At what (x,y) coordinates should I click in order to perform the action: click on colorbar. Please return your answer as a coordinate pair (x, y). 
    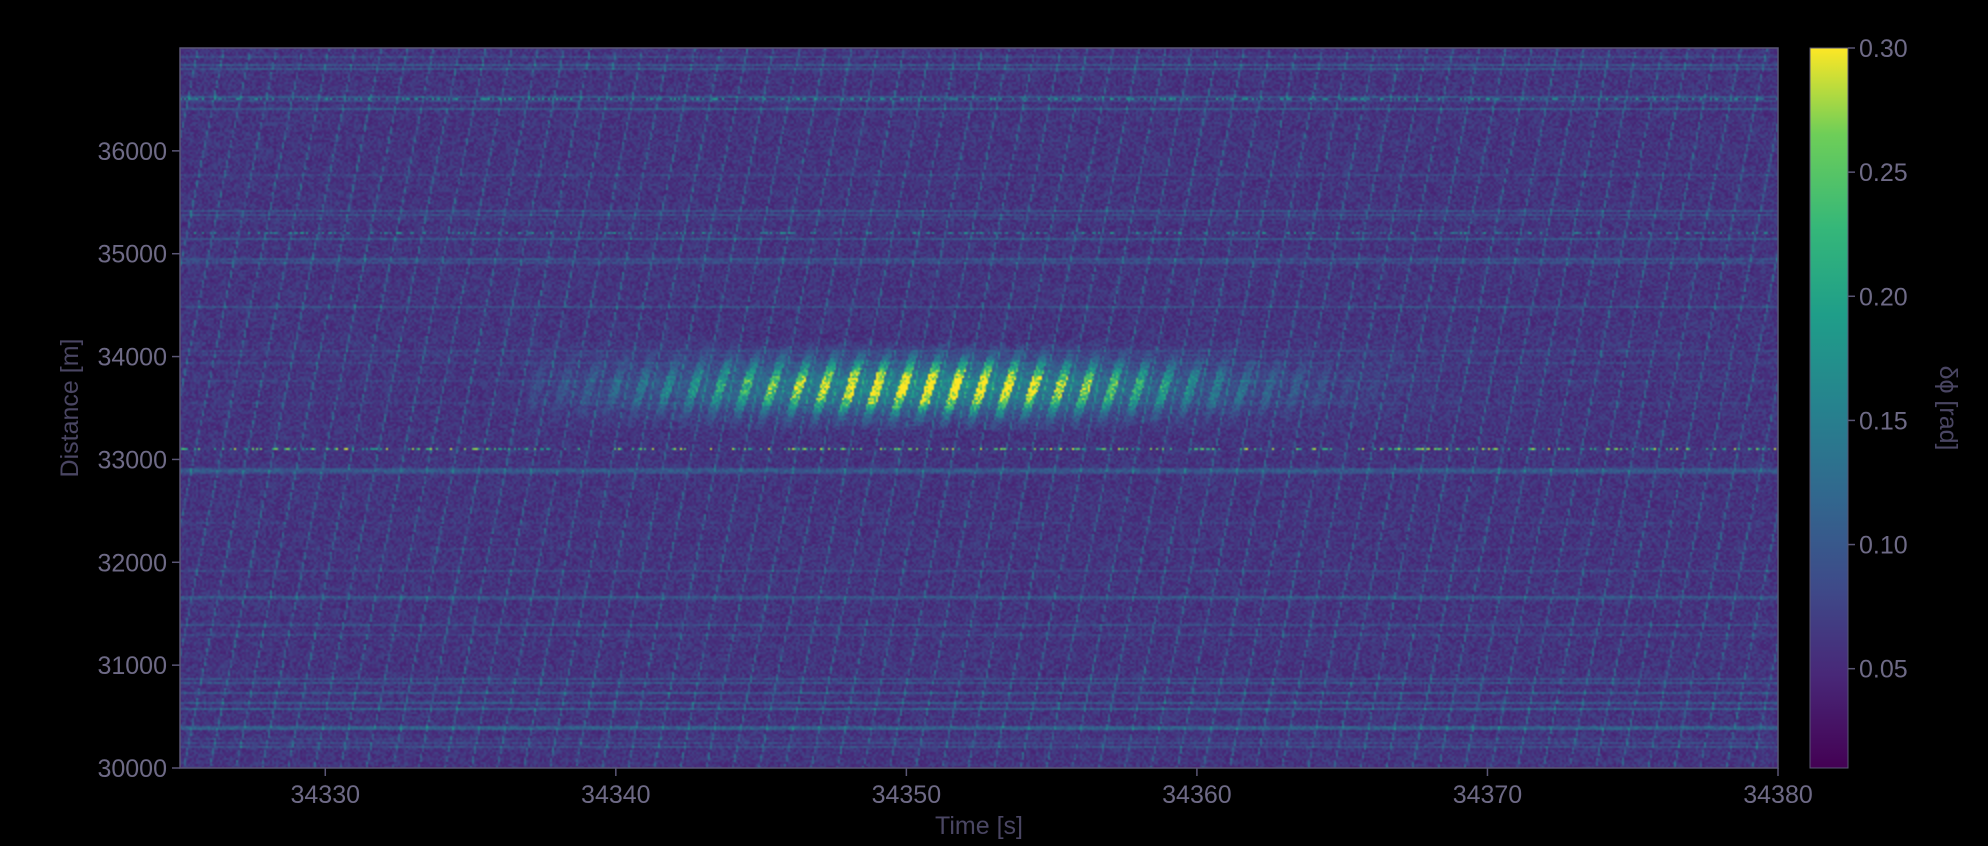
    Looking at the image, I should click on (1829, 408).